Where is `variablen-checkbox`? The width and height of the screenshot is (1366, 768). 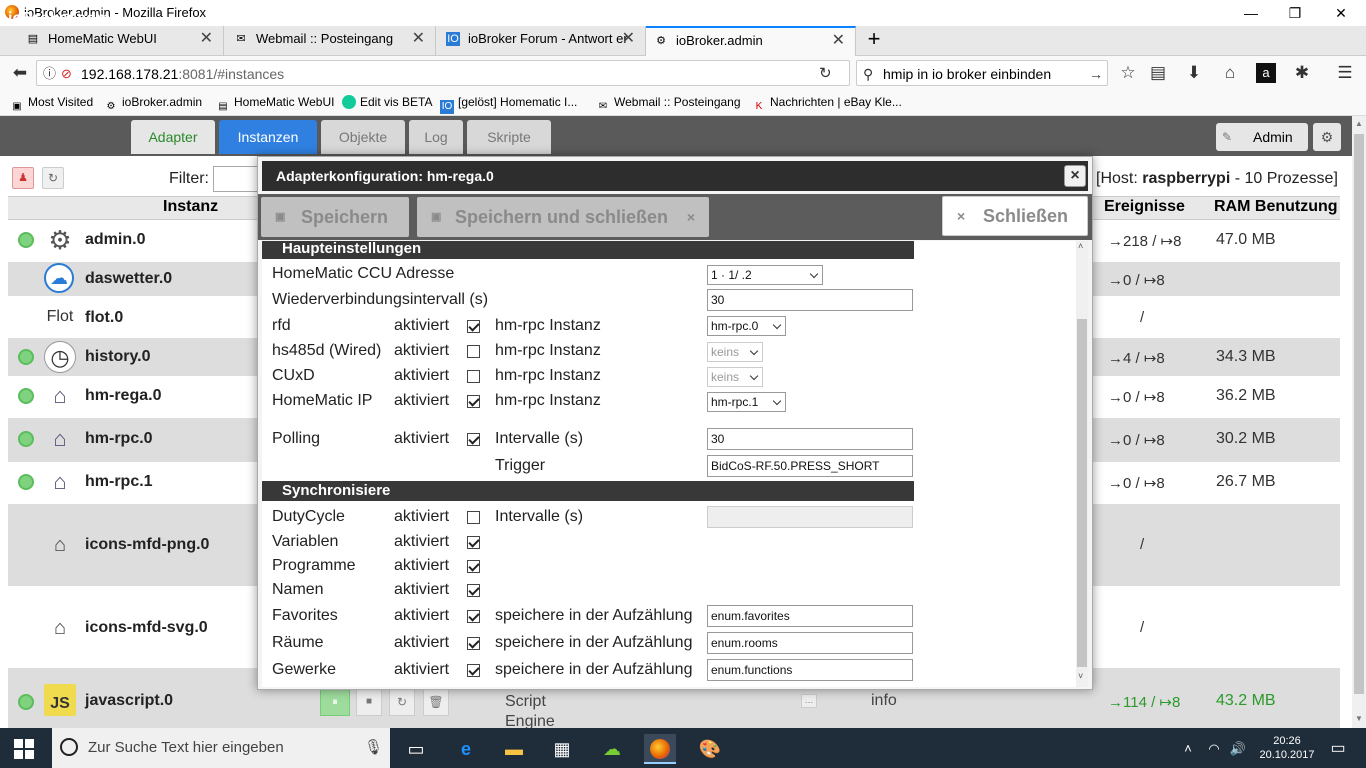 variablen-checkbox is located at coordinates (473, 542).